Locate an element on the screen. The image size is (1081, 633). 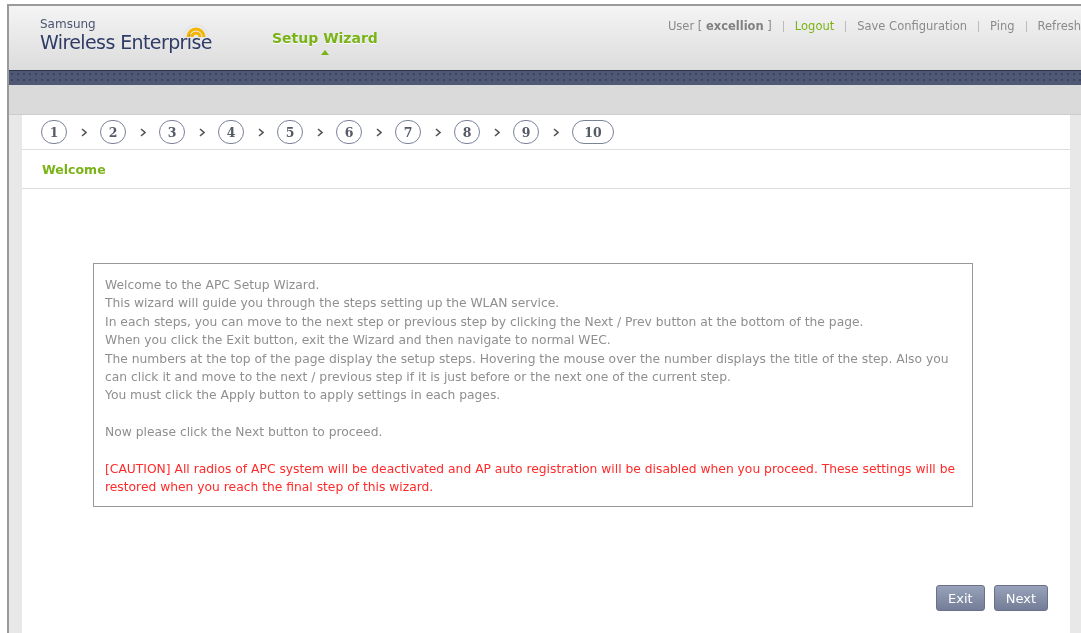
message-text: The numbers at the top of the page display the setup steps. Hovering the mouse over the number displays the title of the step. Also you can click it and move to the next / previous step if it is just before or the next one of the current step. is located at coordinates (527, 368).